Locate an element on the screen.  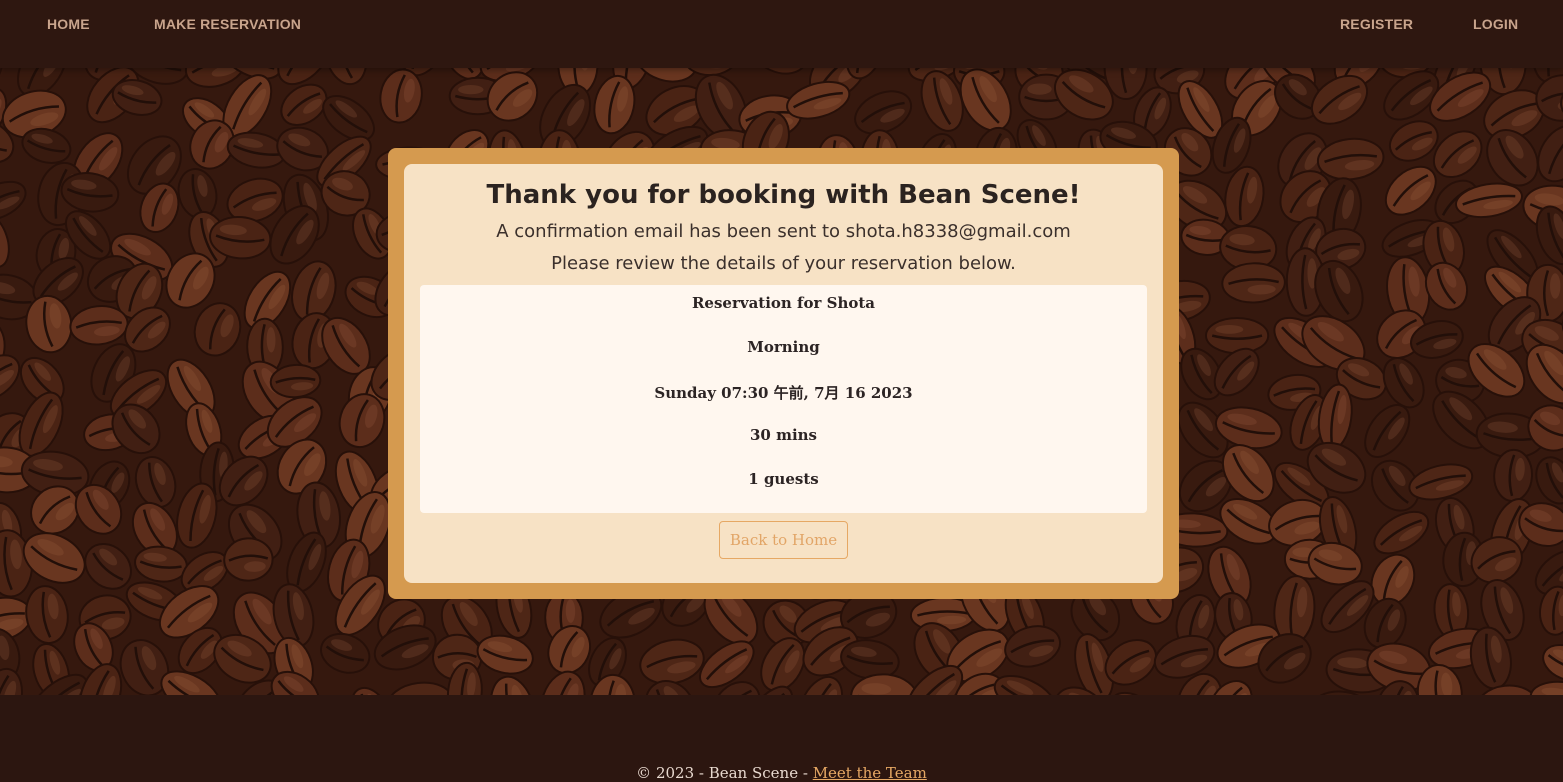
confirmation-title: Thank you for booking with Bean Scene! is located at coordinates (783, 195).